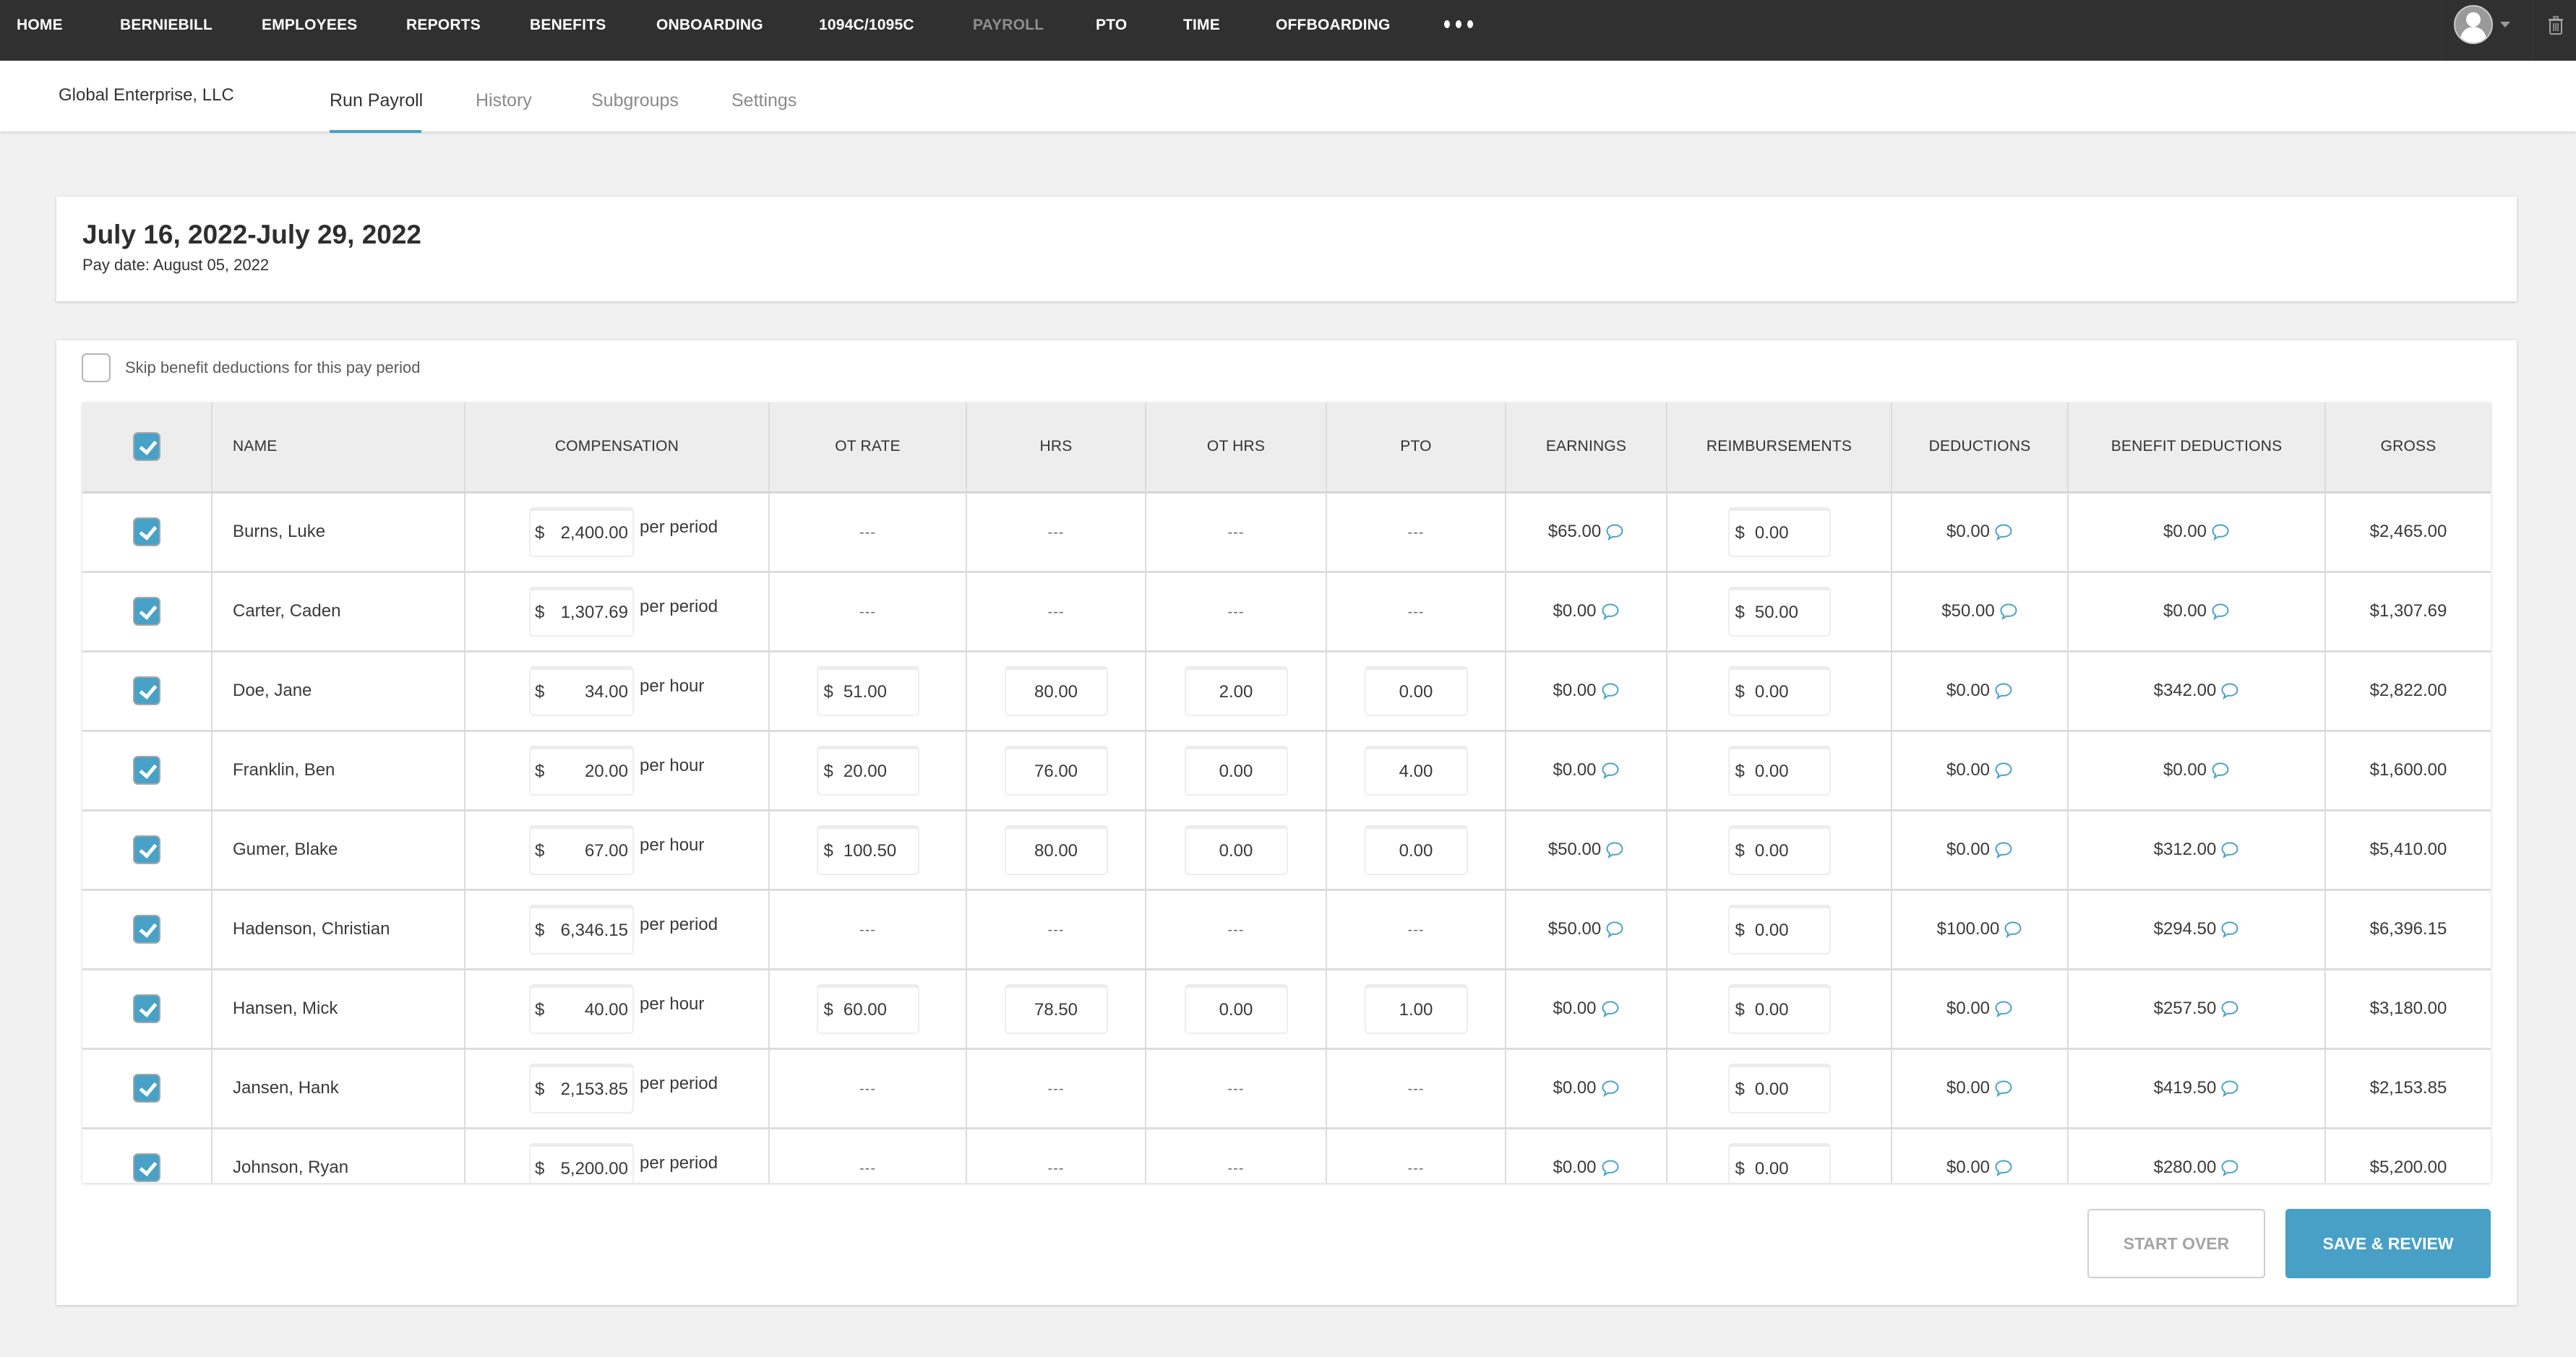  Describe the element at coordinates (1112, 26) in the screenshot. I see `nav-item-pto: PTO` at that location.